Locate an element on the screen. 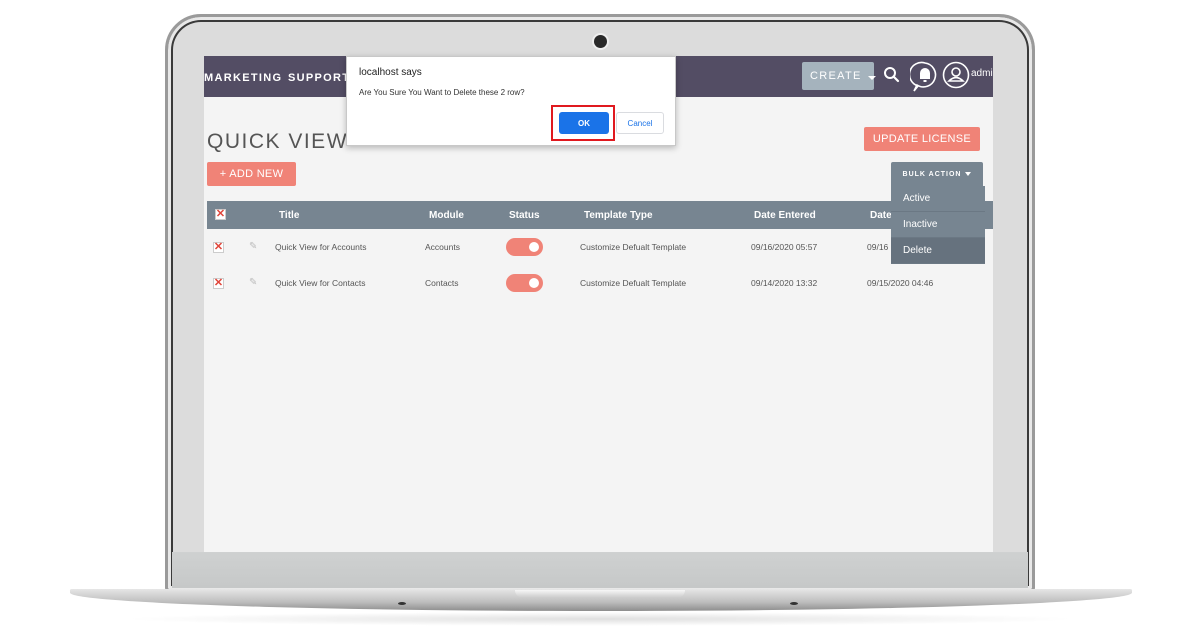 Image resolution: width=1200 pixels, height=630 pixels. laptop-notch is located at coordinates (600, 594).